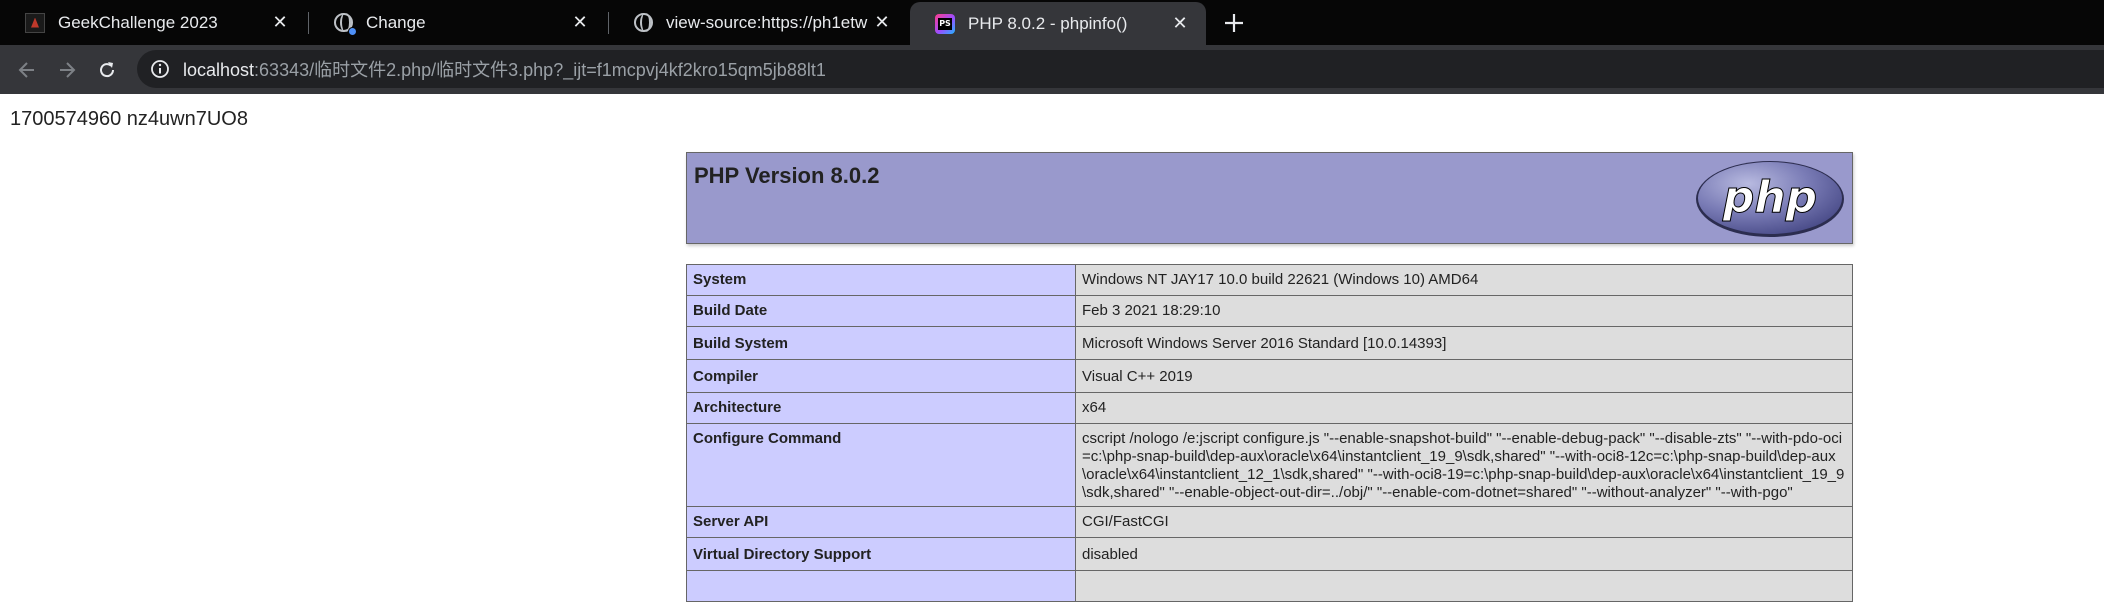  I want to click on table-row: Compiler Visual C++ 2019, so click(1269, 376).